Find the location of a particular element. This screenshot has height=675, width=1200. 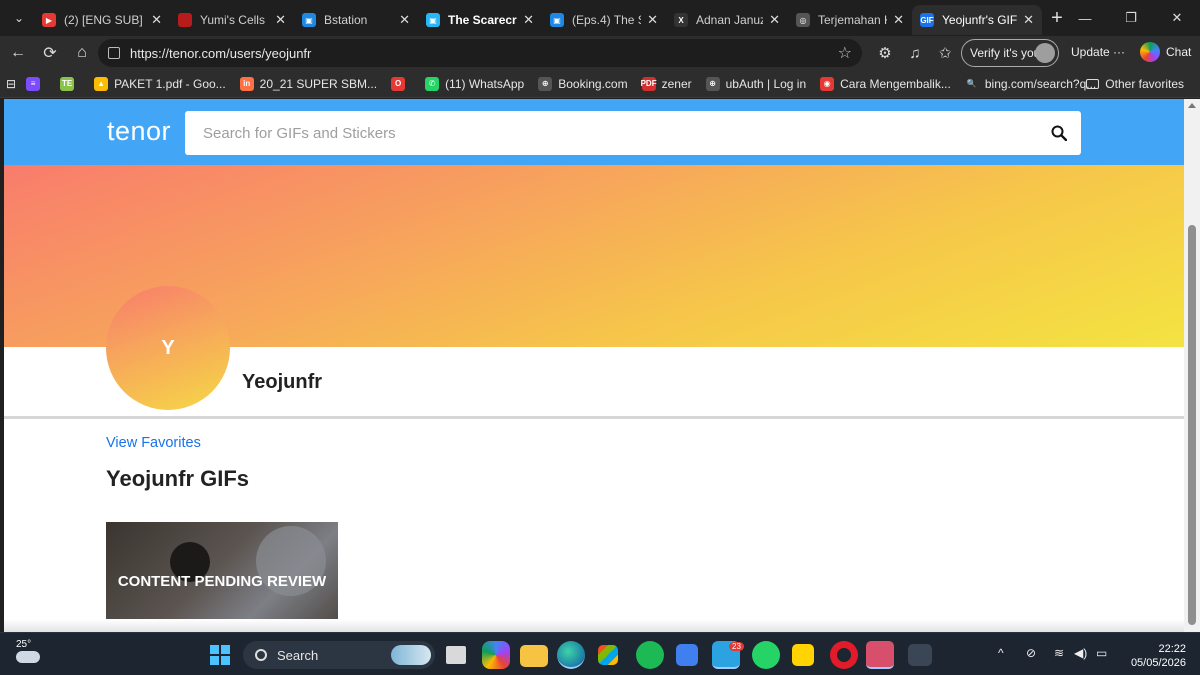

verify-profile-button: Verify it's you is located at coordinates (1010, 53).